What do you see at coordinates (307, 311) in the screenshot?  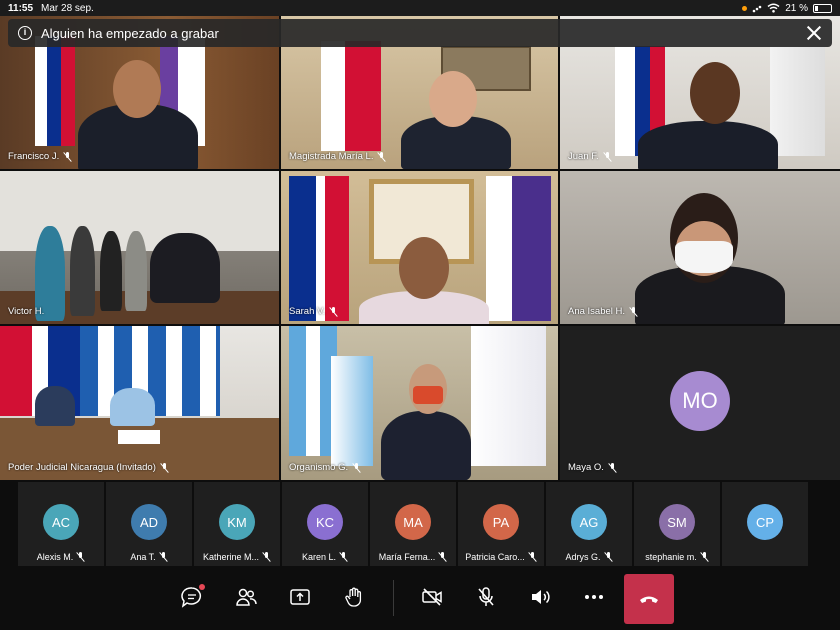 I see `participant-name: Sarah V.` at bounding box center [307, 311].